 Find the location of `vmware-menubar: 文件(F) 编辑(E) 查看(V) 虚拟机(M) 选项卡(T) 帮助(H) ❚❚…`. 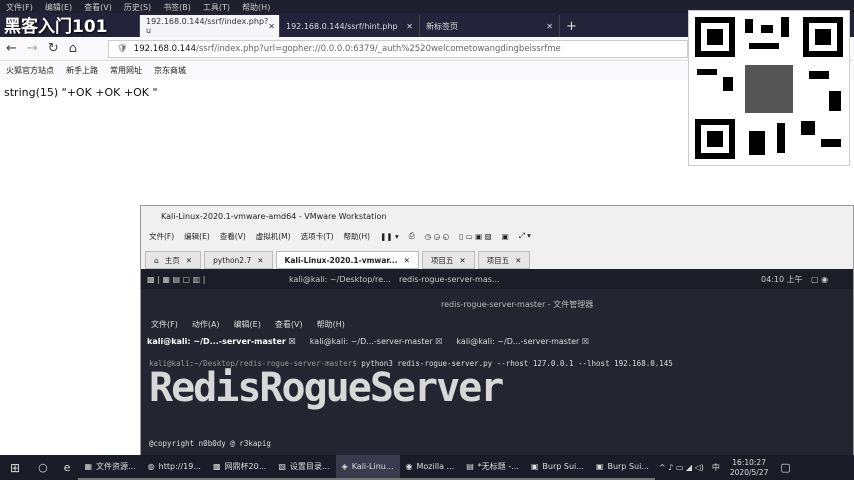

vmware-menubar: 文件(F) 编辑(E) 查看(V) 虚拟机(M) 选项卡(T) 帮助(H) ❚❚… is located at coordinates (497, 236).